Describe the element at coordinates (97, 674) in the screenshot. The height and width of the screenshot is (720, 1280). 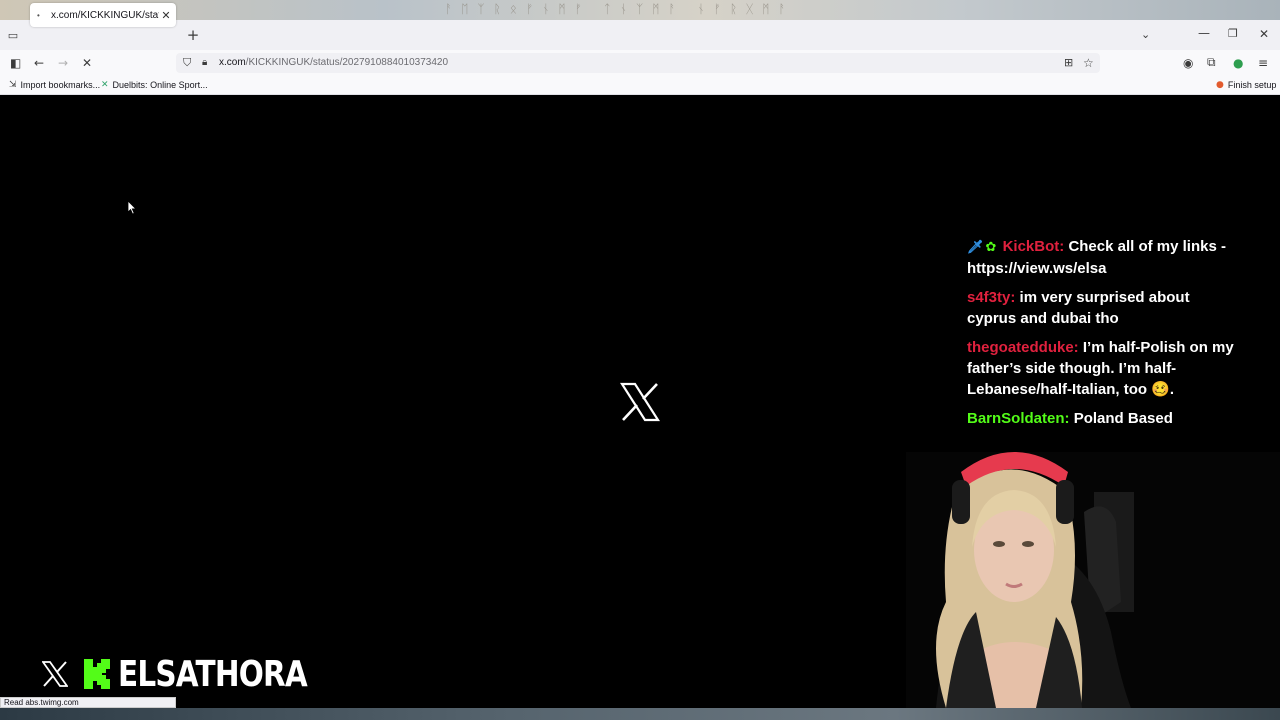
I see `kick-logo-icon` at that location.